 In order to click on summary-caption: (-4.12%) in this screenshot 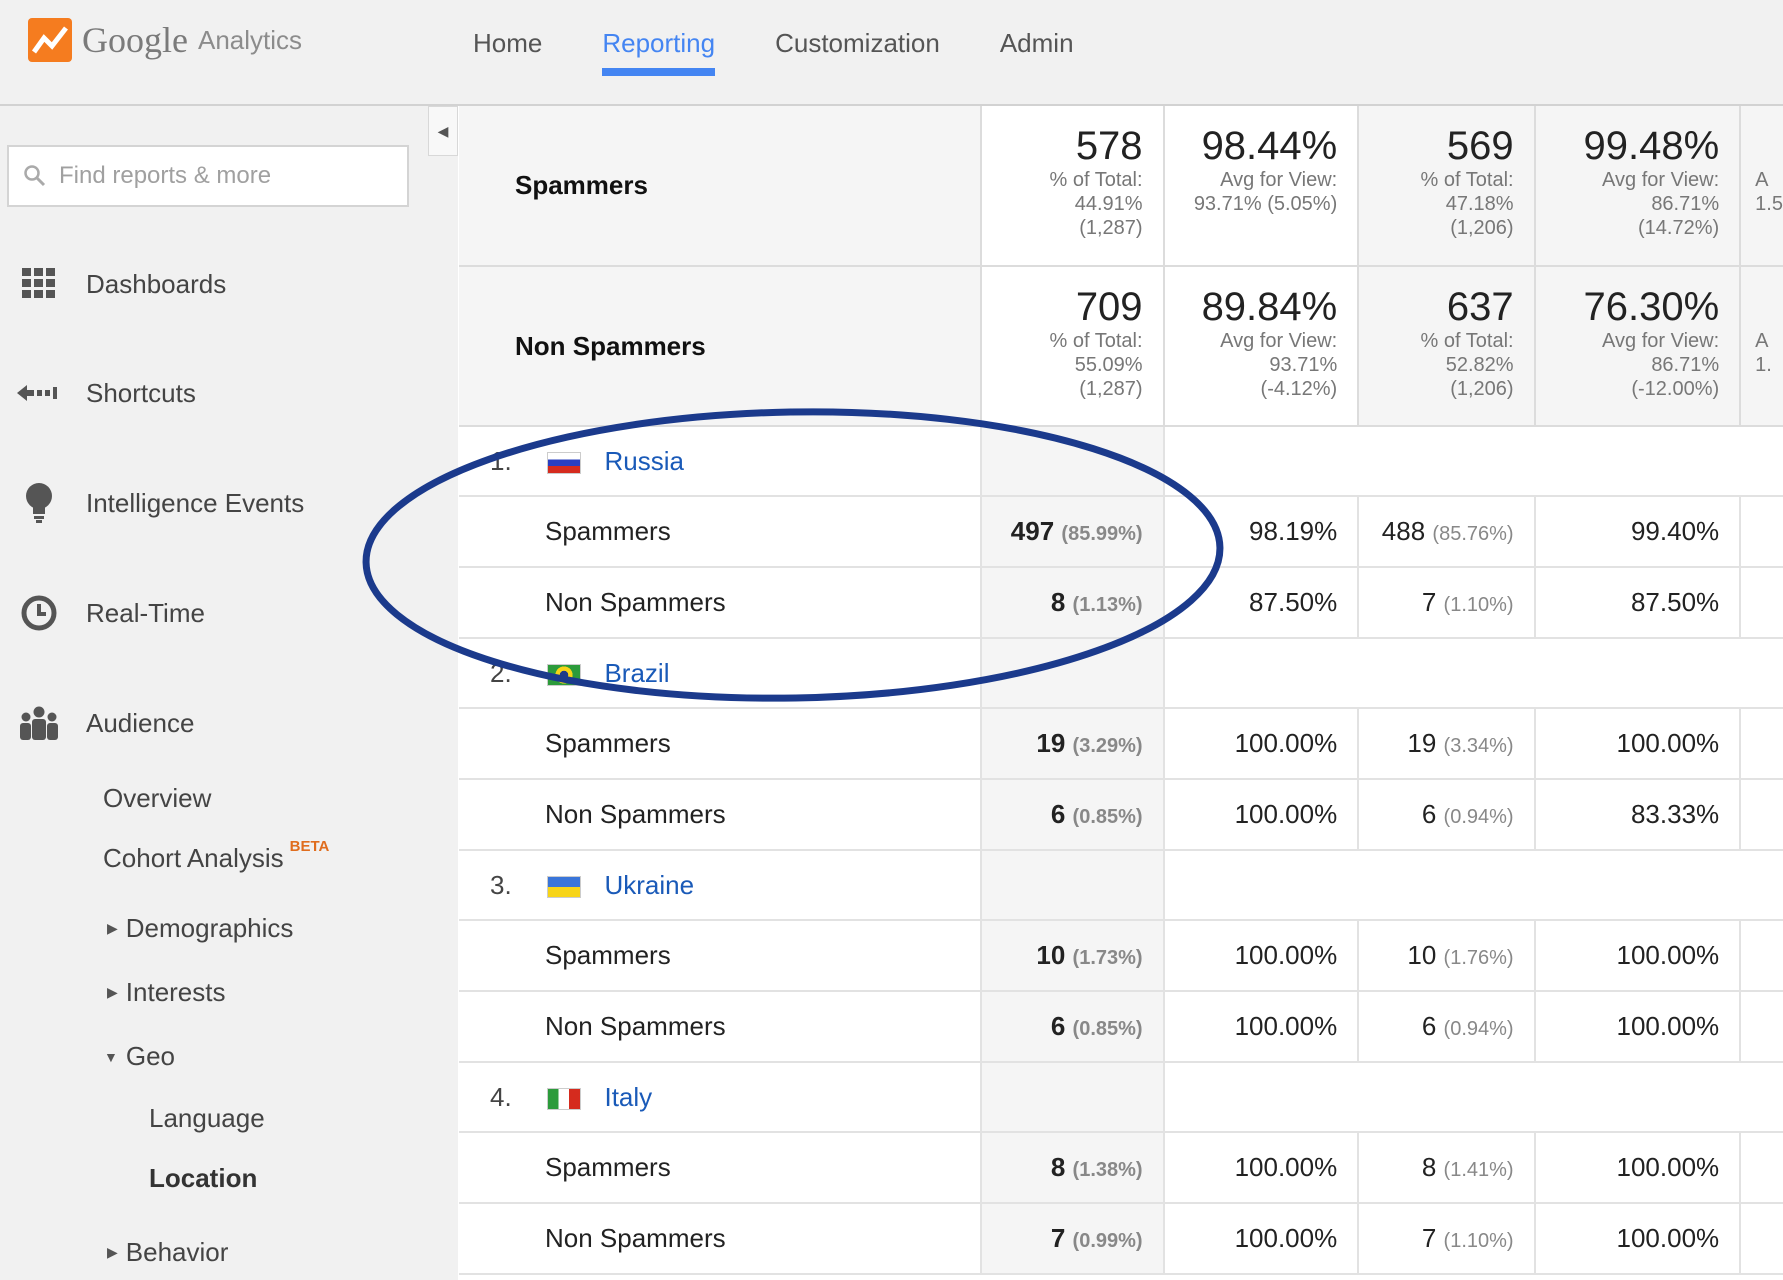, I will do `click(1299, 389)`.